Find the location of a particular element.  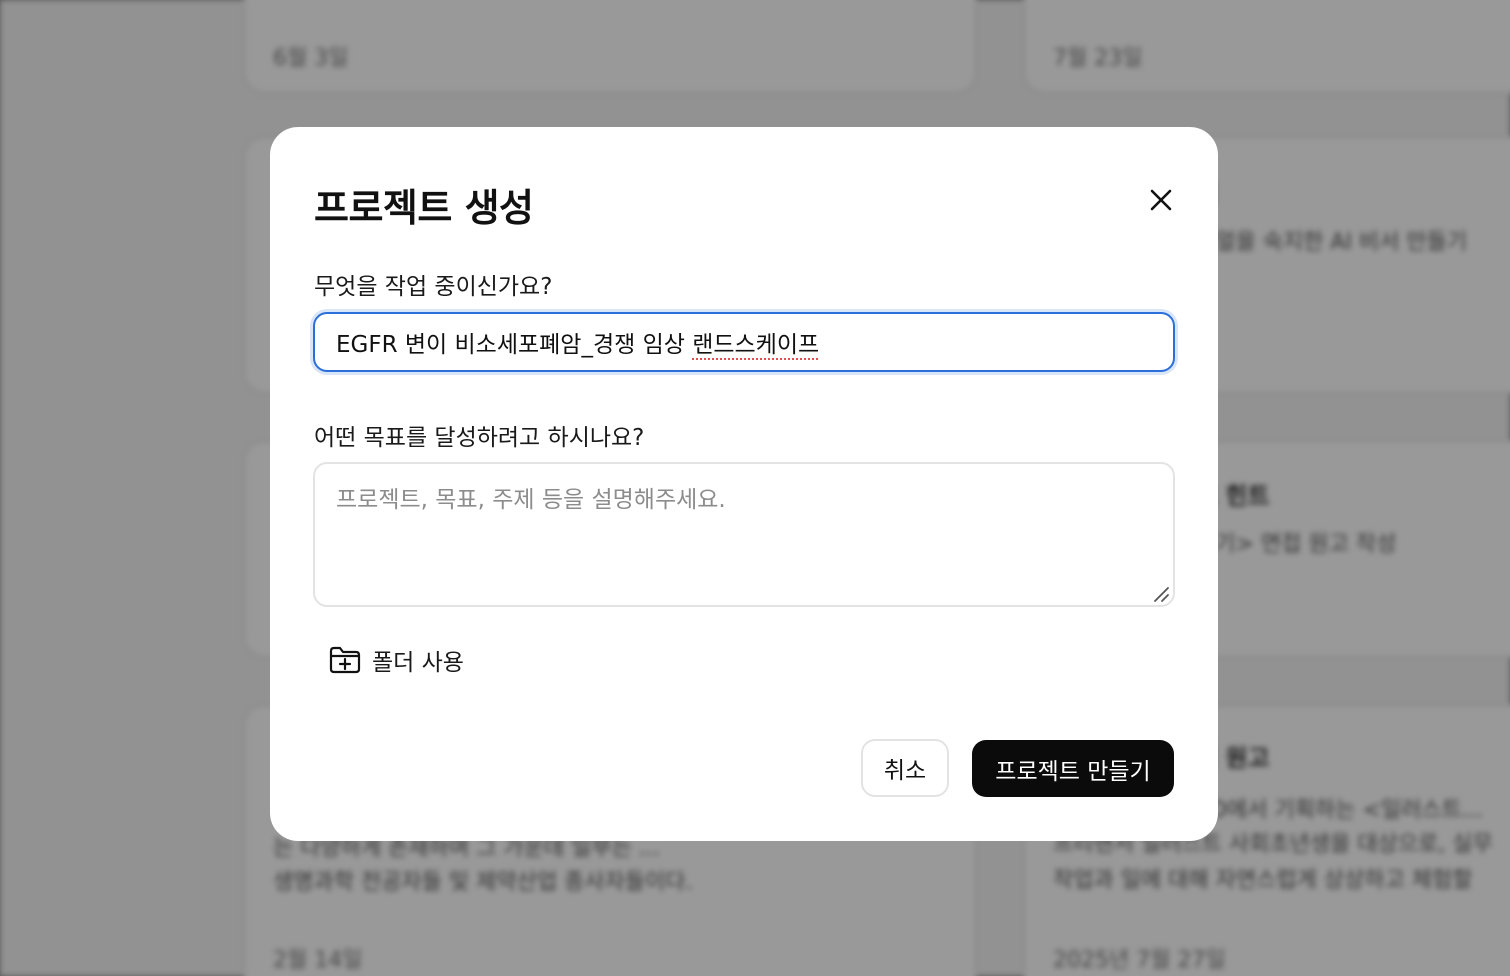

project-name-label: 무엇을 작업 중이신가요? is located at coordinates (433, 287).